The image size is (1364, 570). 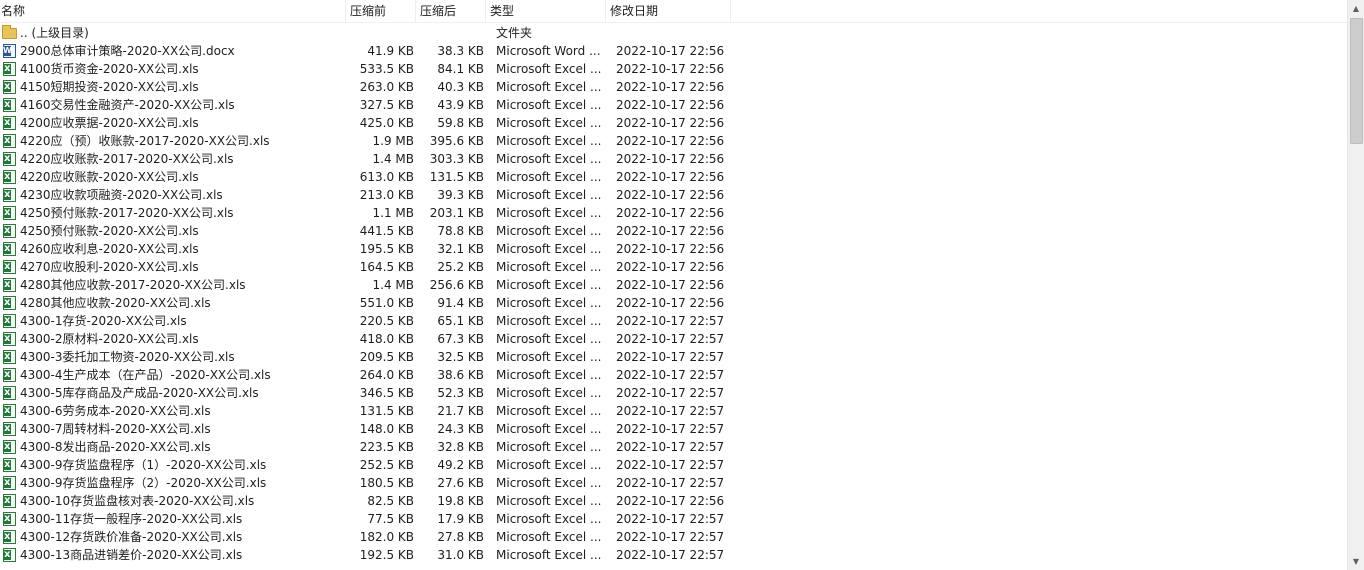 I want to click on column-header-name: 名称, so click(x=173, y=11).